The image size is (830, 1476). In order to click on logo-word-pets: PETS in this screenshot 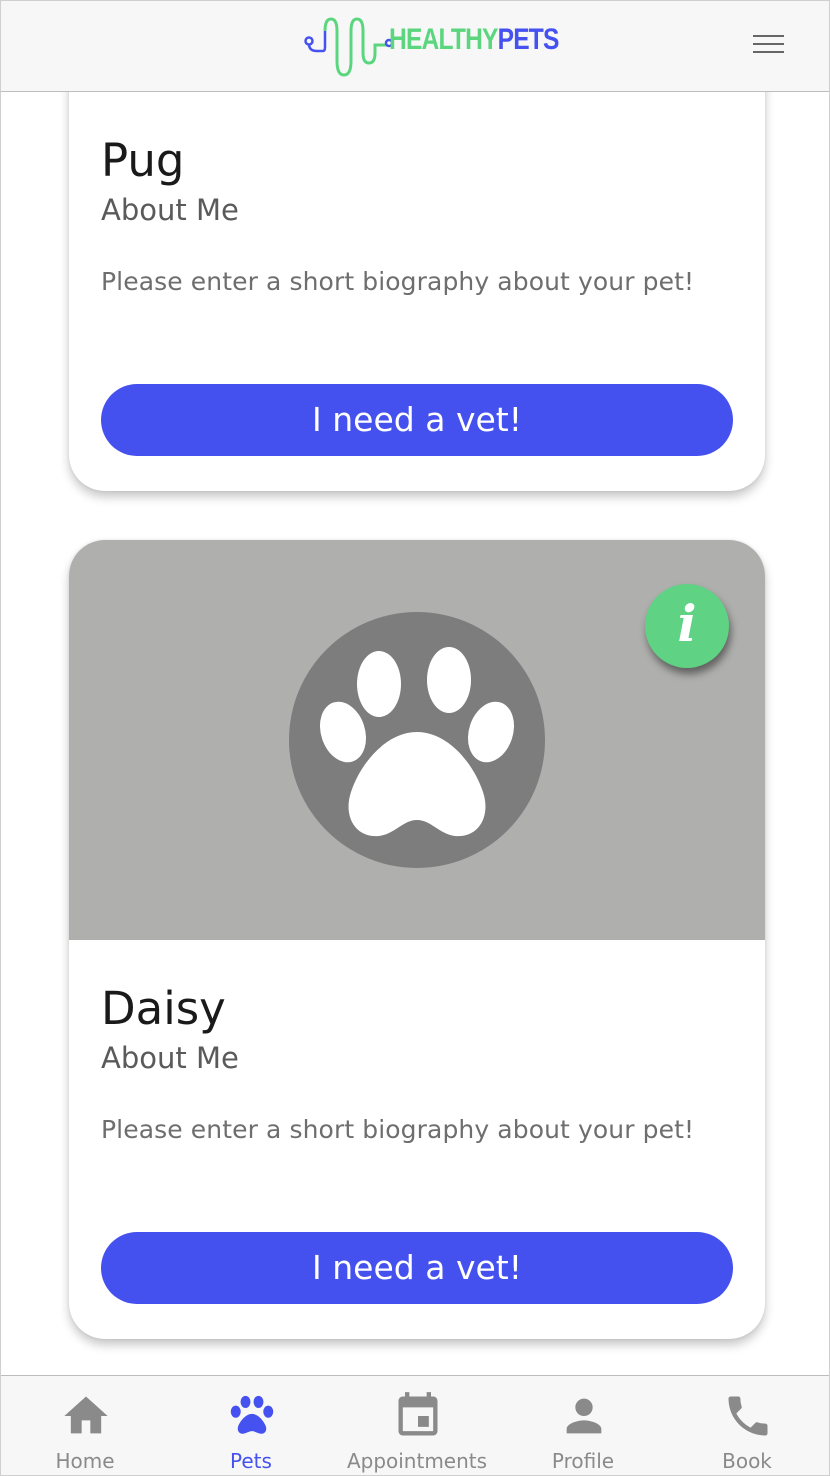, I will do `click(528, 39)`.